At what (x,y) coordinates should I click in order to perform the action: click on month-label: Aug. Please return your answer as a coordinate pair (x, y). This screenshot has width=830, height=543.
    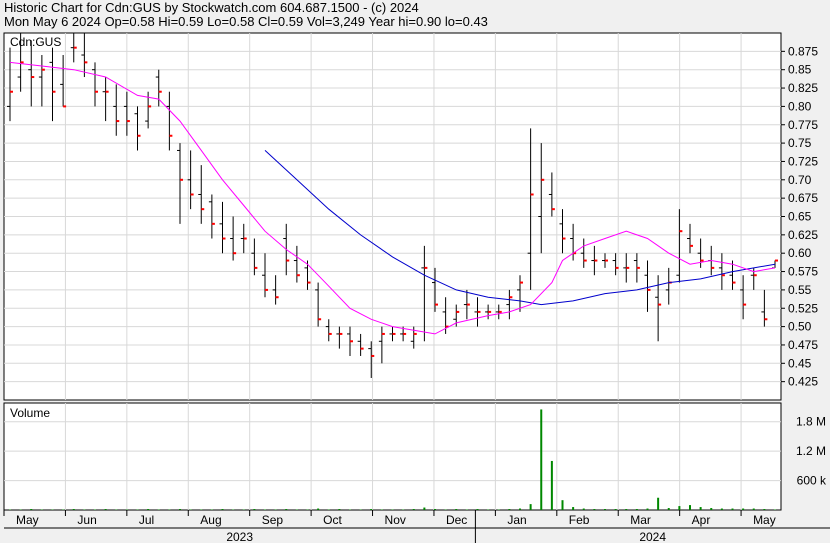
    Looking at the image, I should click on (210, 520).